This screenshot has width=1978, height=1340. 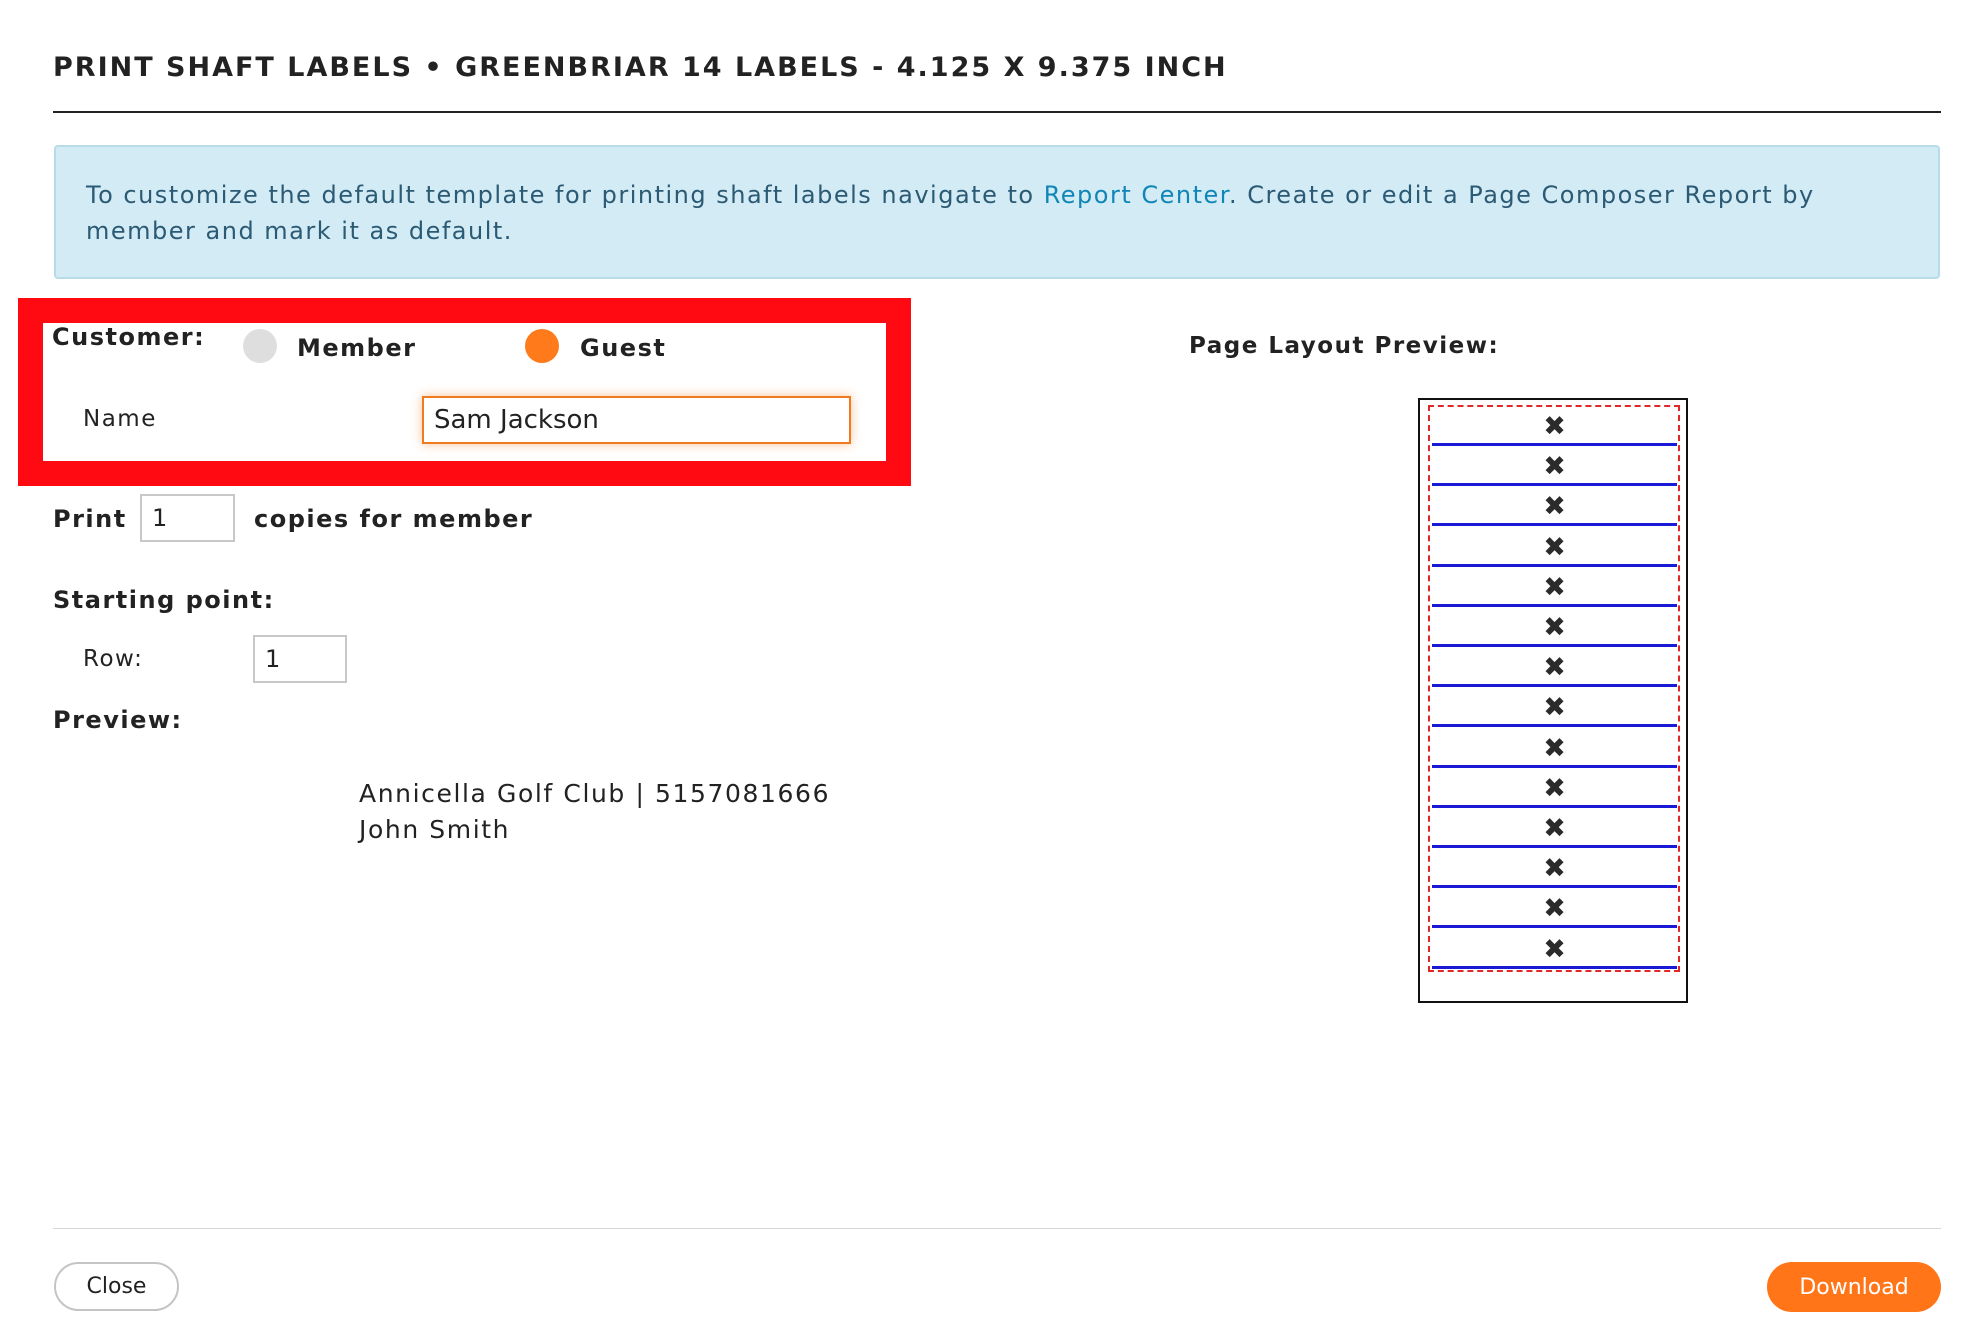 What do you see at coordinates (636, 420) in the screenshot?
I see `name-input` at bounding box center [636, 420].